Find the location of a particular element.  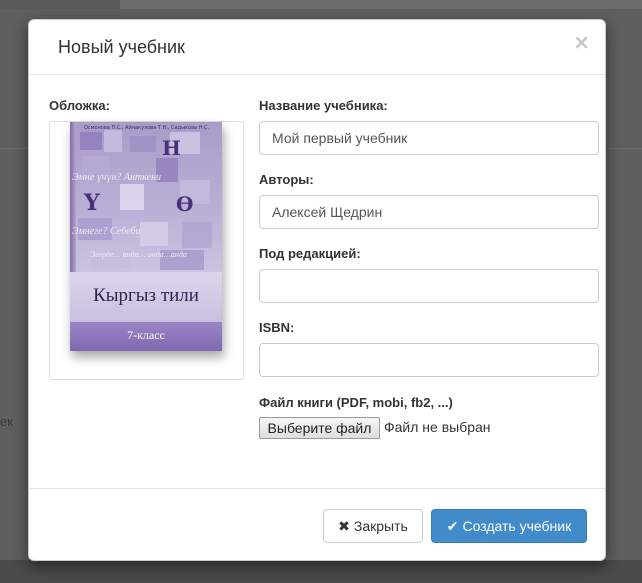

cover-label: Обложка: is located at coordinates (79, 105).